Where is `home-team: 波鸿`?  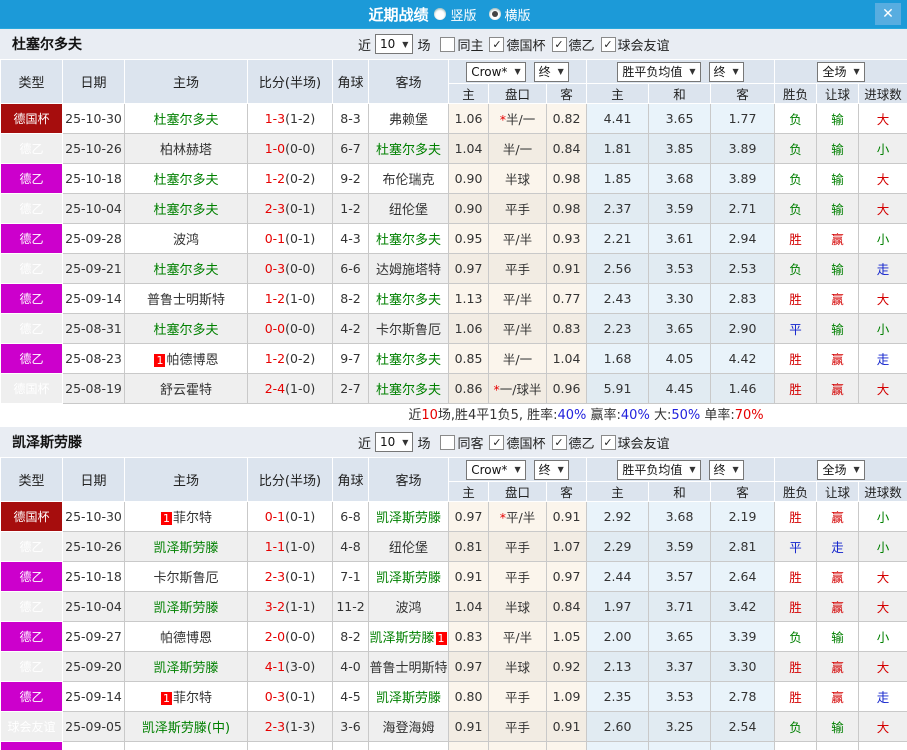 home-team: 波鸿 is located at coordinates (186, 238).